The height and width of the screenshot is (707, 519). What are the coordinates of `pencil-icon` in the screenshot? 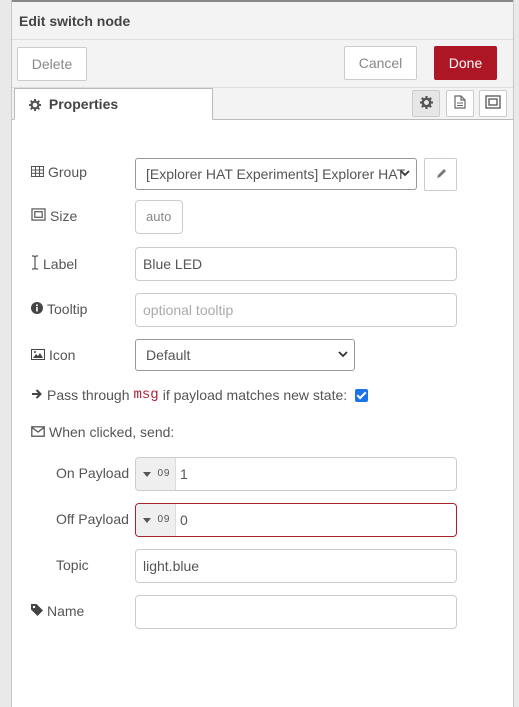 It's located at (441, 175).